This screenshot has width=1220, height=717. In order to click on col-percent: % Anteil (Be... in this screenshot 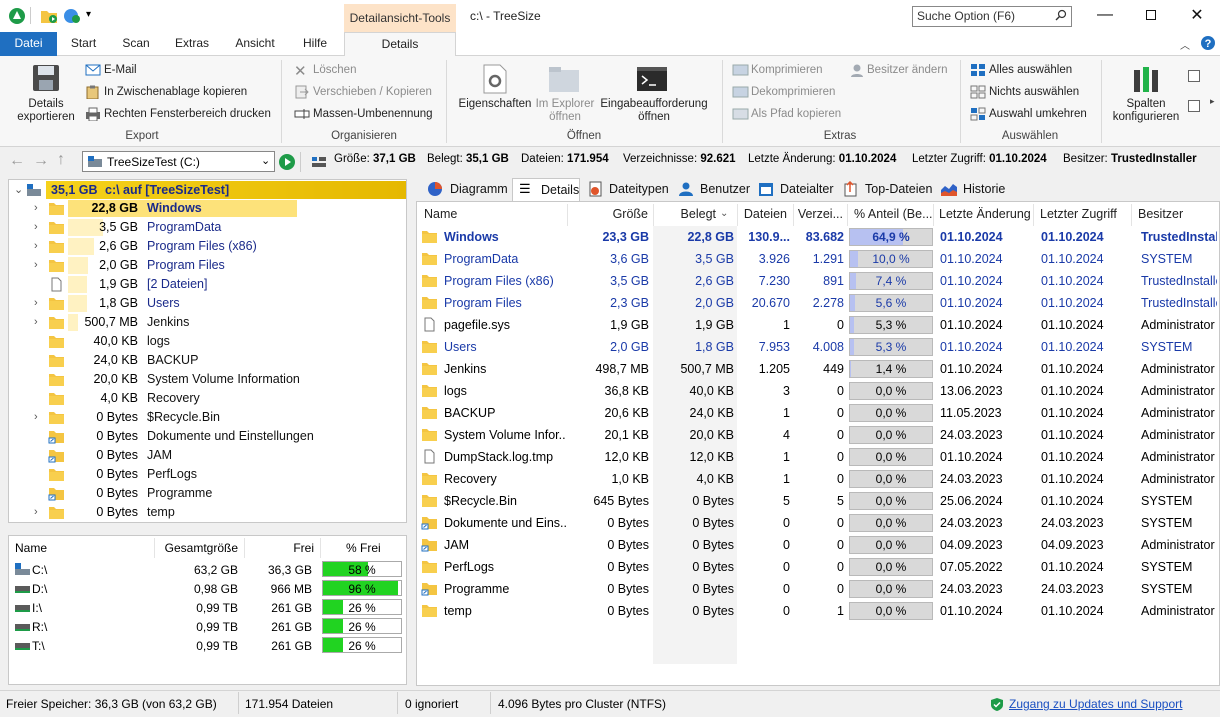, I will do `click(893, 214)`.